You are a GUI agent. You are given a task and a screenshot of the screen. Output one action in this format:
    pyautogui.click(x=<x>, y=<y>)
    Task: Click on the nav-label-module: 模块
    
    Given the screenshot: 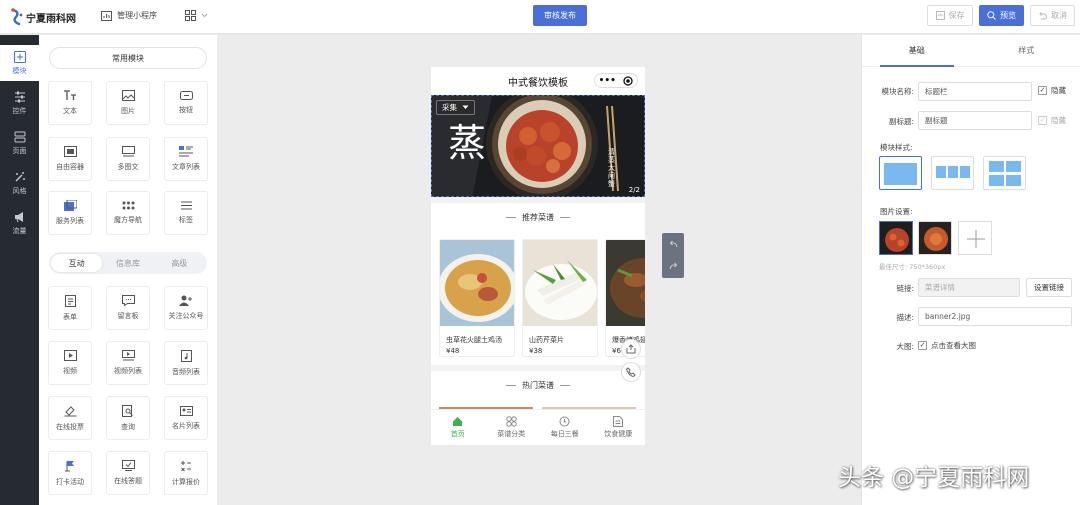 What is the action you would take?
    pyautogui.click(x=19, y=70)
    